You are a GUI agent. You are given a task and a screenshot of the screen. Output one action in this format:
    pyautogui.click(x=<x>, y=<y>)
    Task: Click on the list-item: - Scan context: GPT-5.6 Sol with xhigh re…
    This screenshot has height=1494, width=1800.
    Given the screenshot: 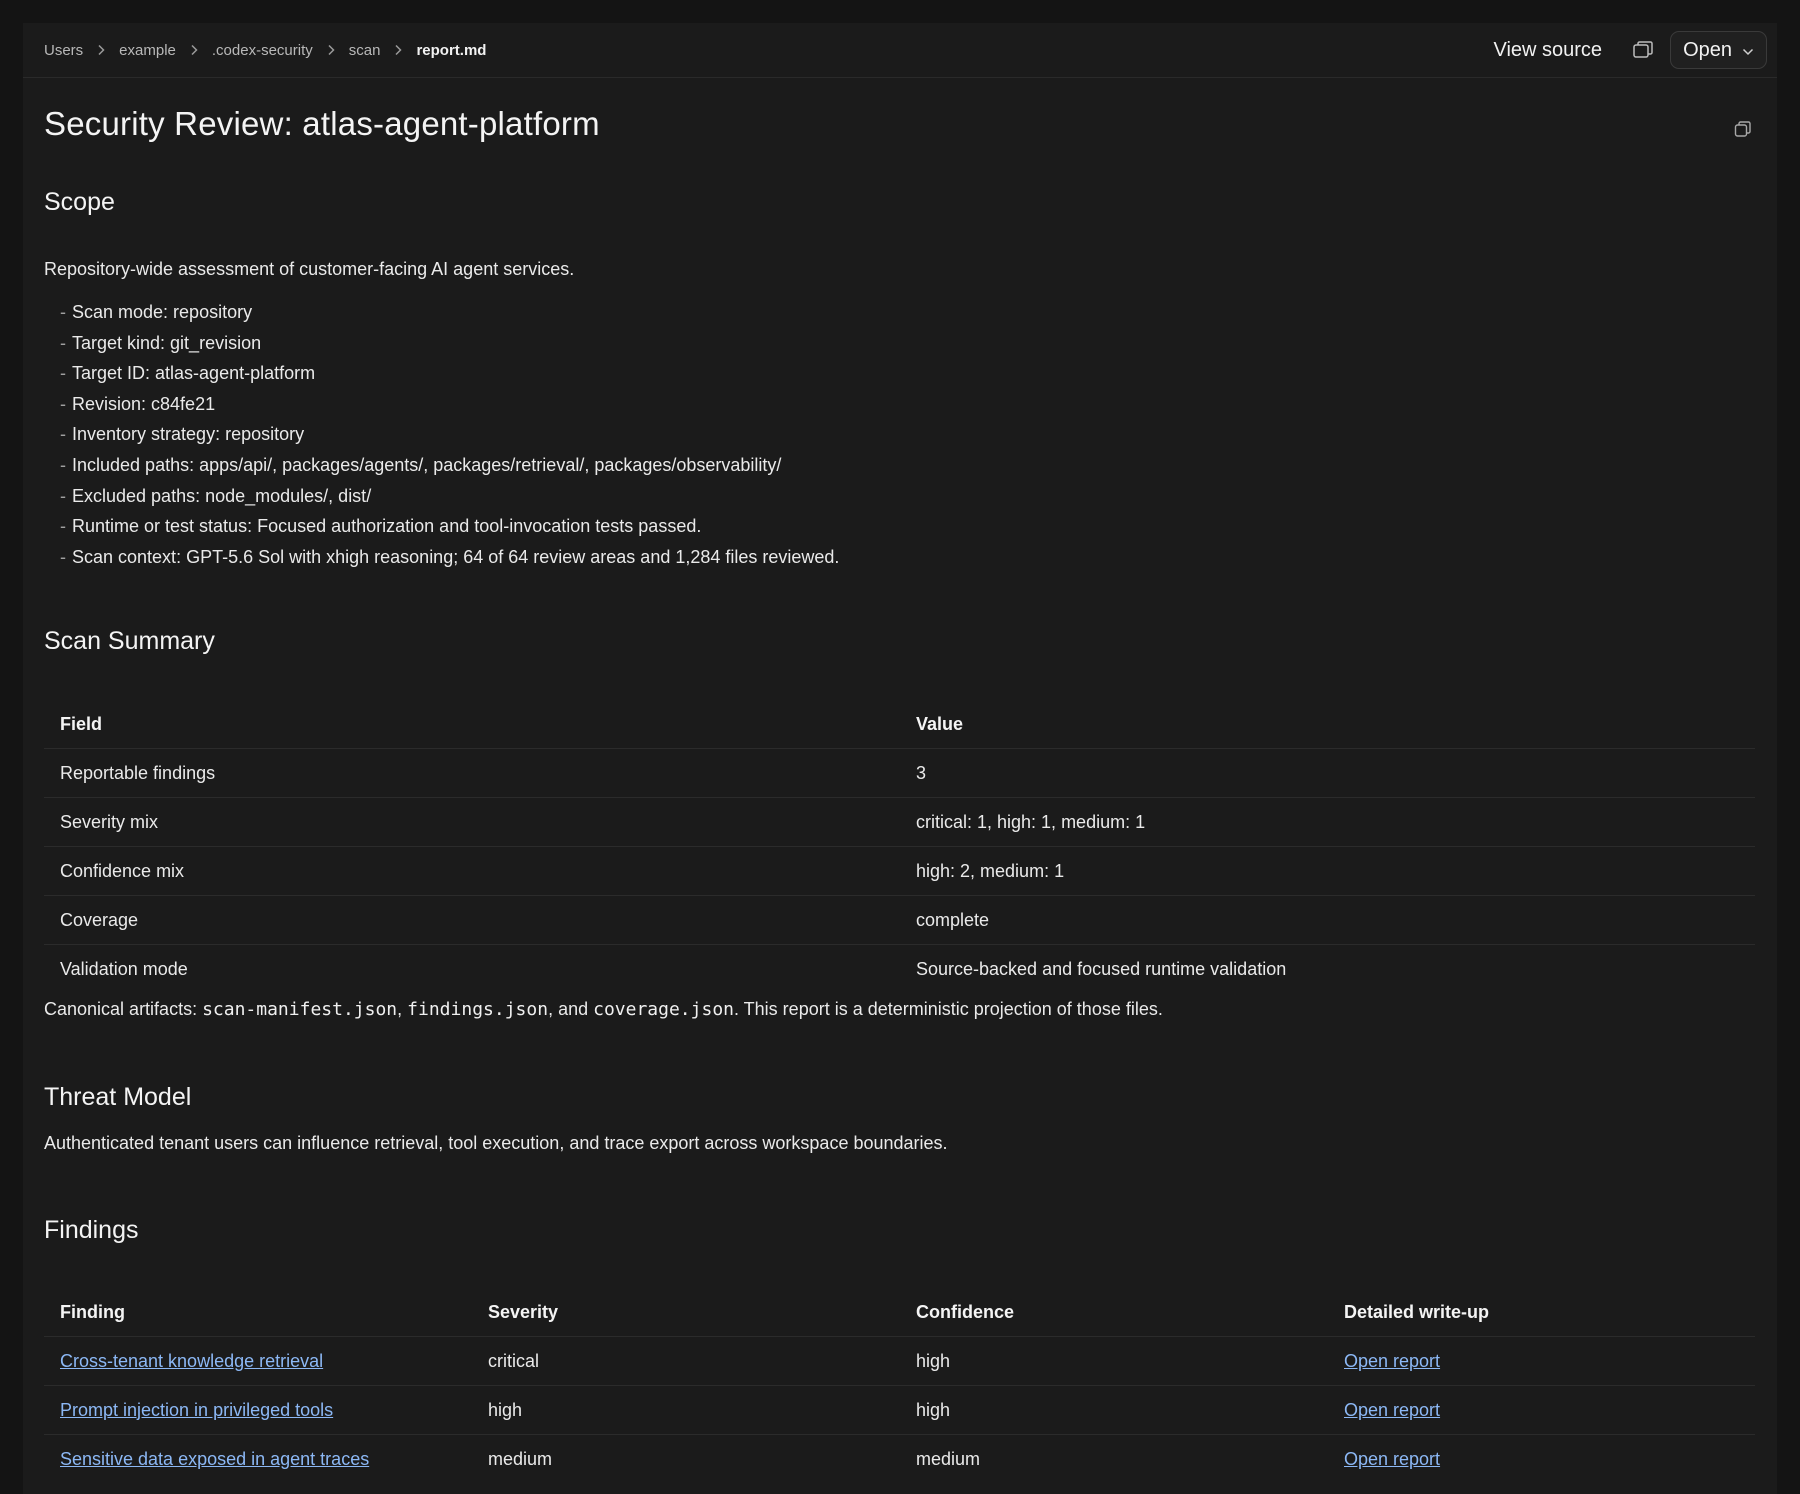 What is the action you would take?
    pyautogui.click(x=449, y=557)
    